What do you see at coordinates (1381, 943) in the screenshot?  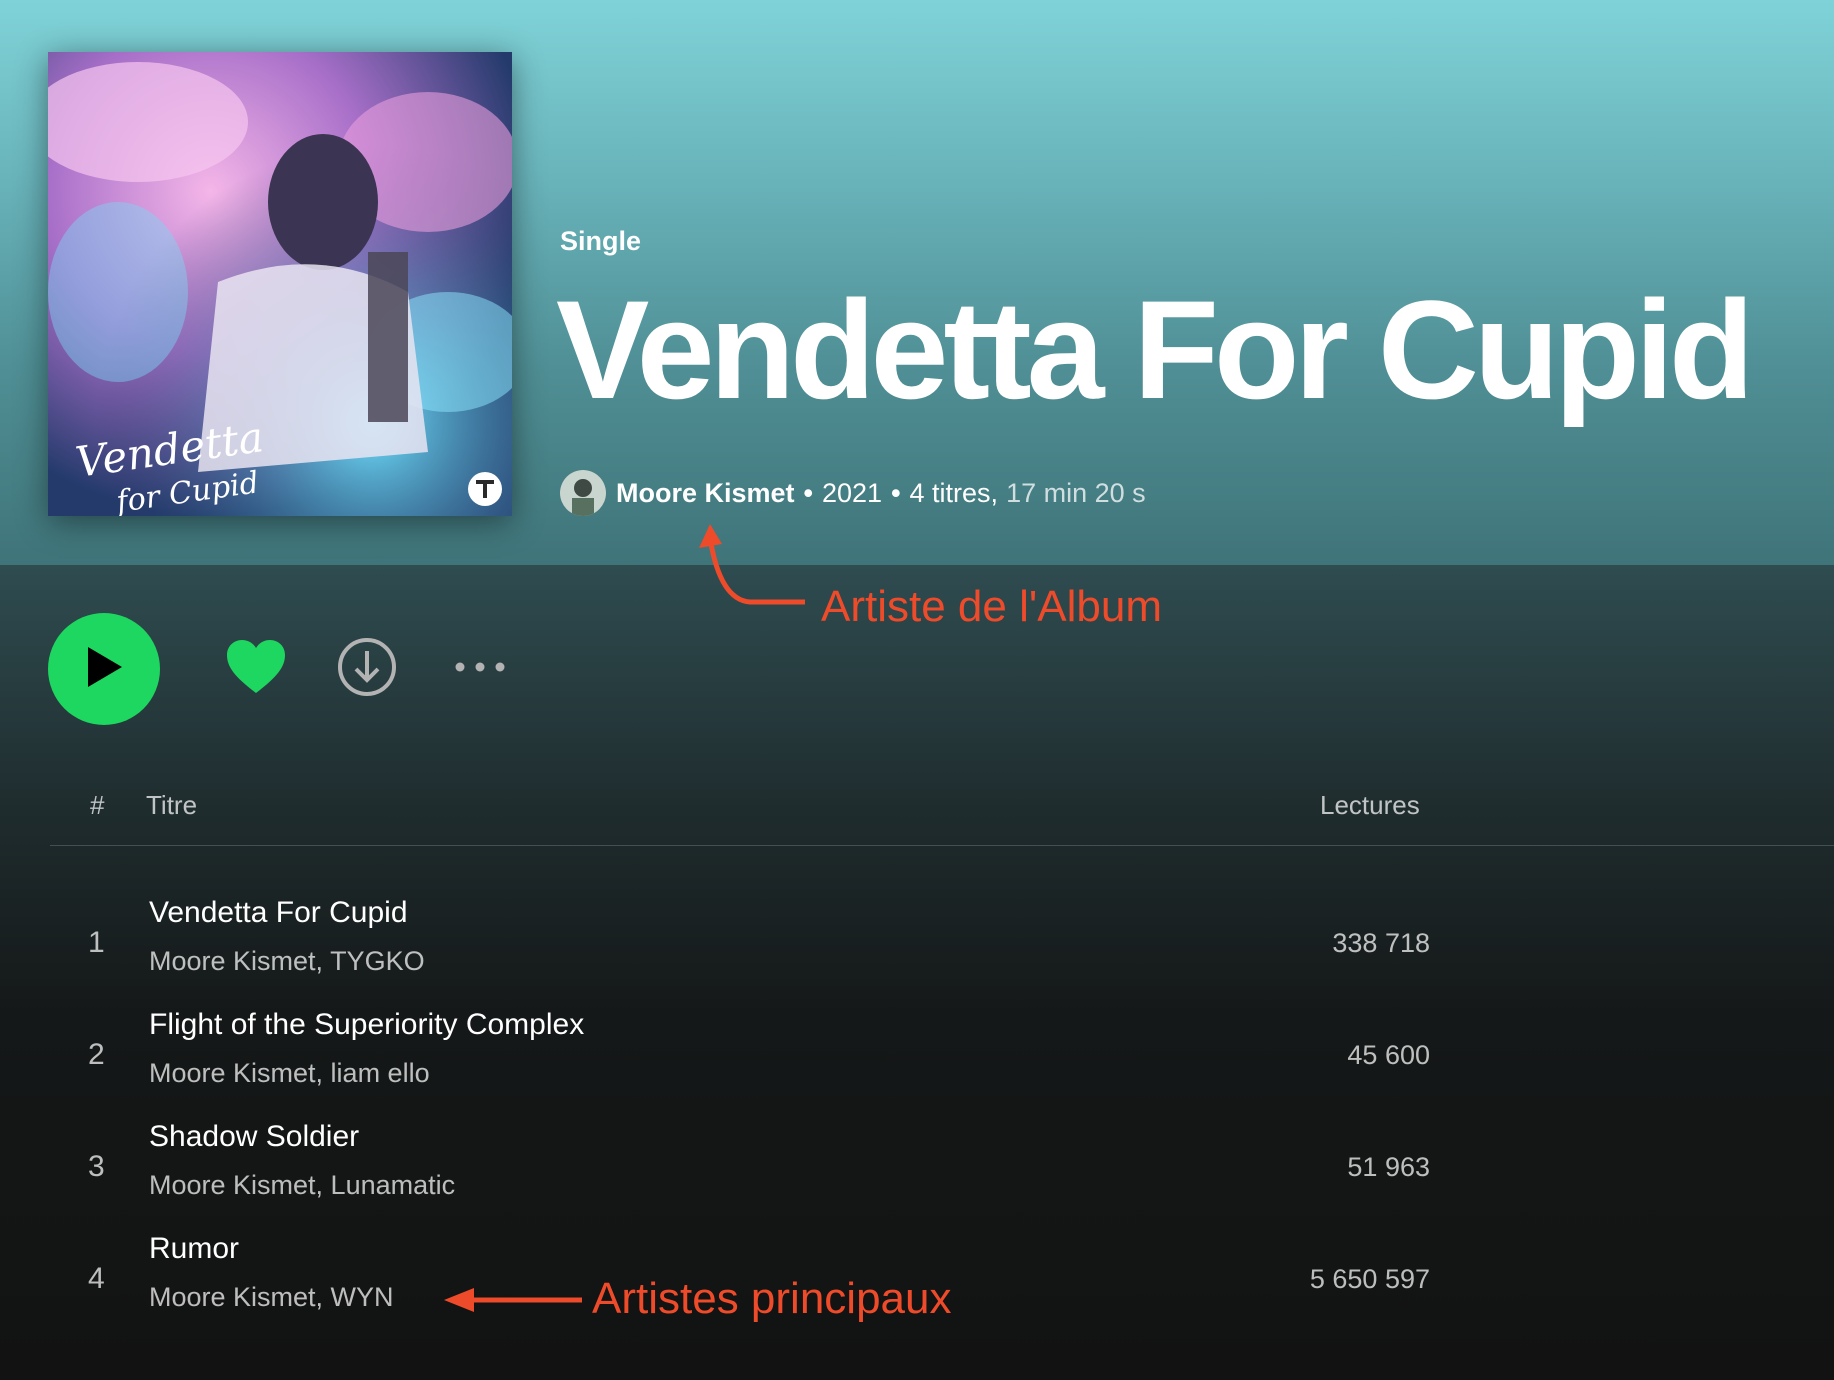 I see `track-plays: 338 718` at bounding box center [1381, 943].